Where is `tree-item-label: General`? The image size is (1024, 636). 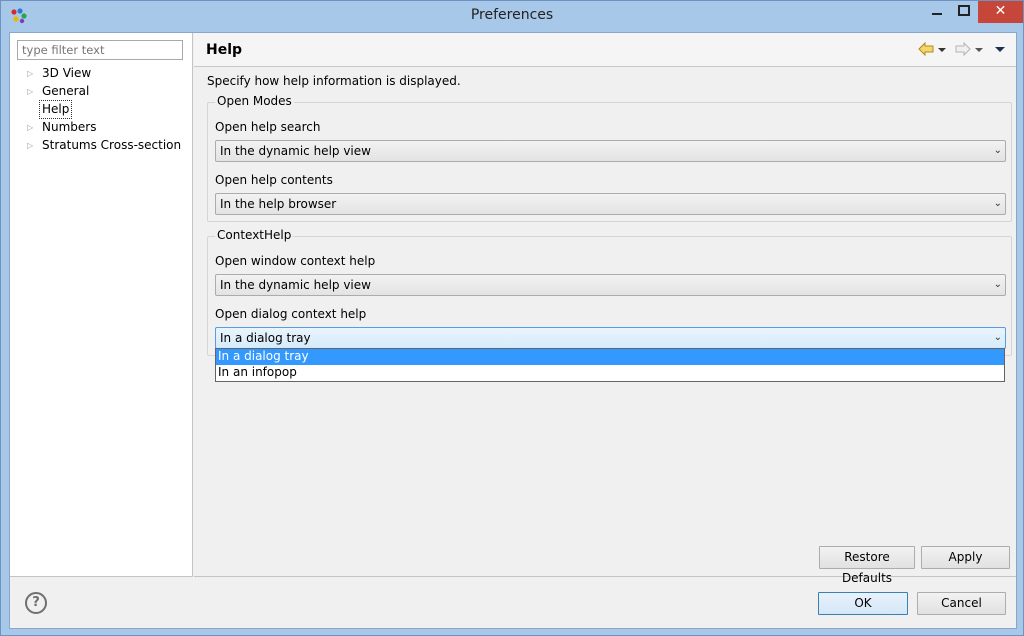 tree-item-label: General is located at coordinates (66, 91).